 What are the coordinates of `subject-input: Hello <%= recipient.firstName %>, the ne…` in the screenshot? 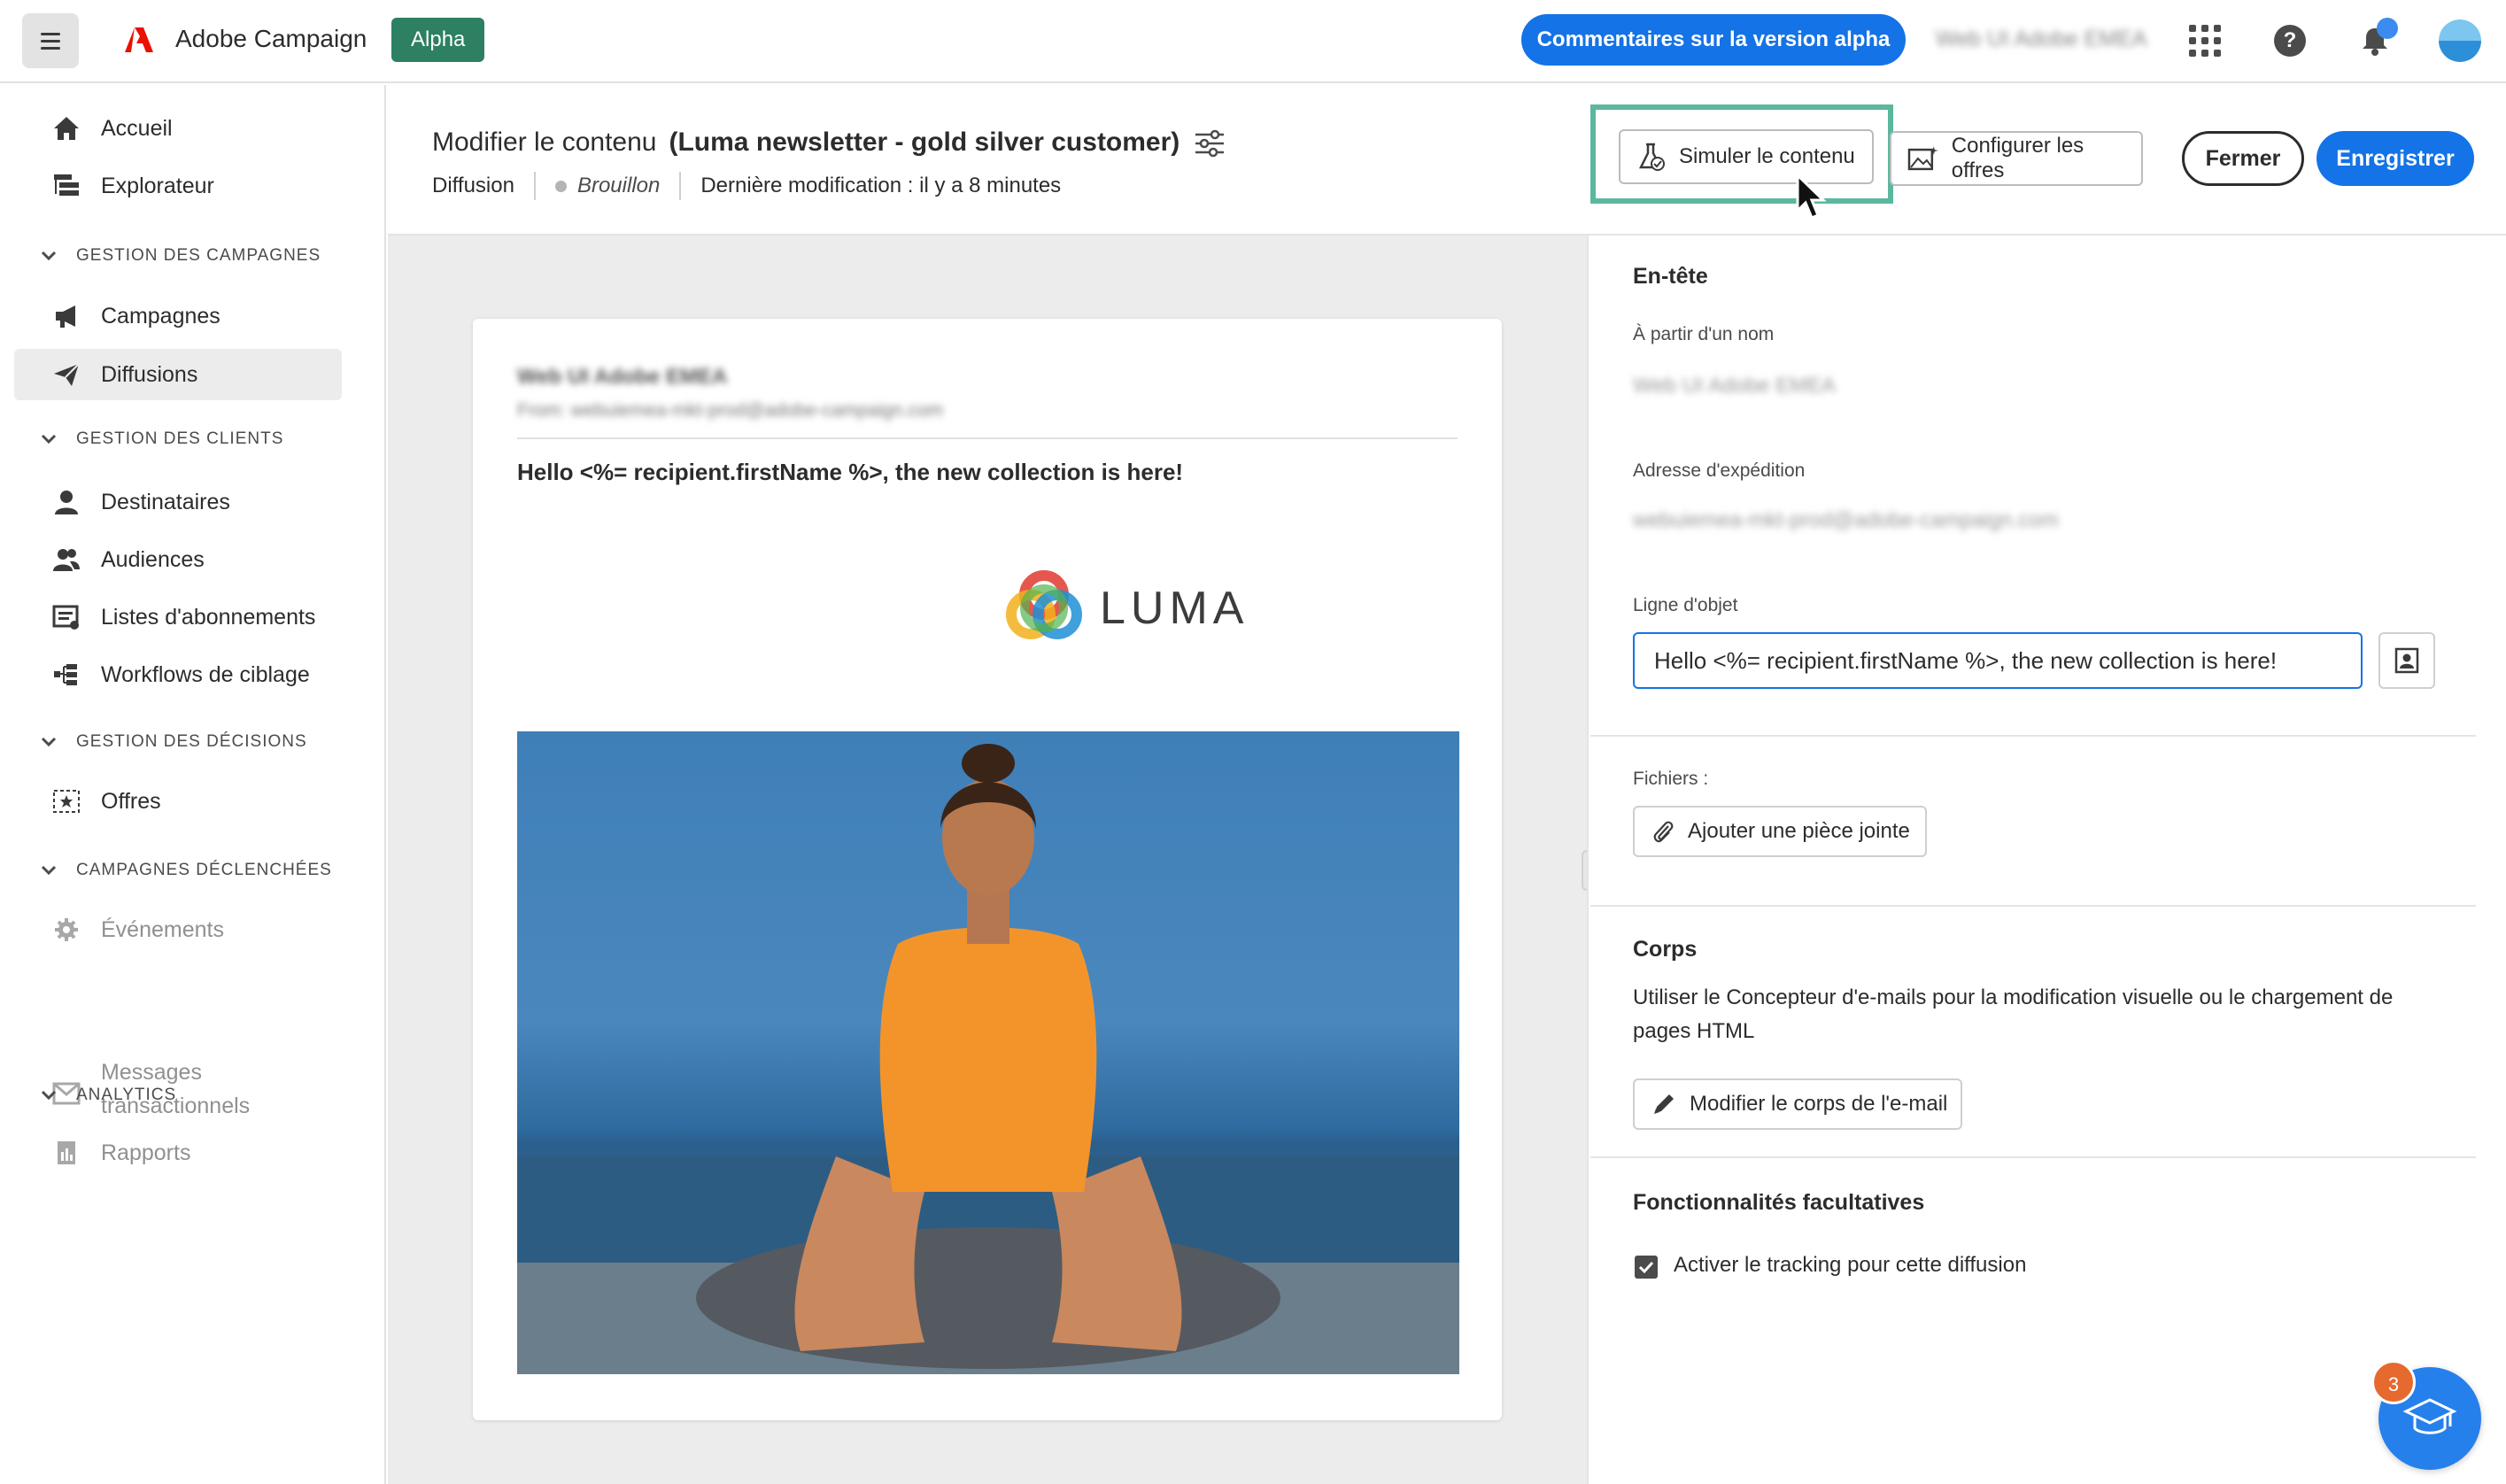 It's located at (1998, 660).